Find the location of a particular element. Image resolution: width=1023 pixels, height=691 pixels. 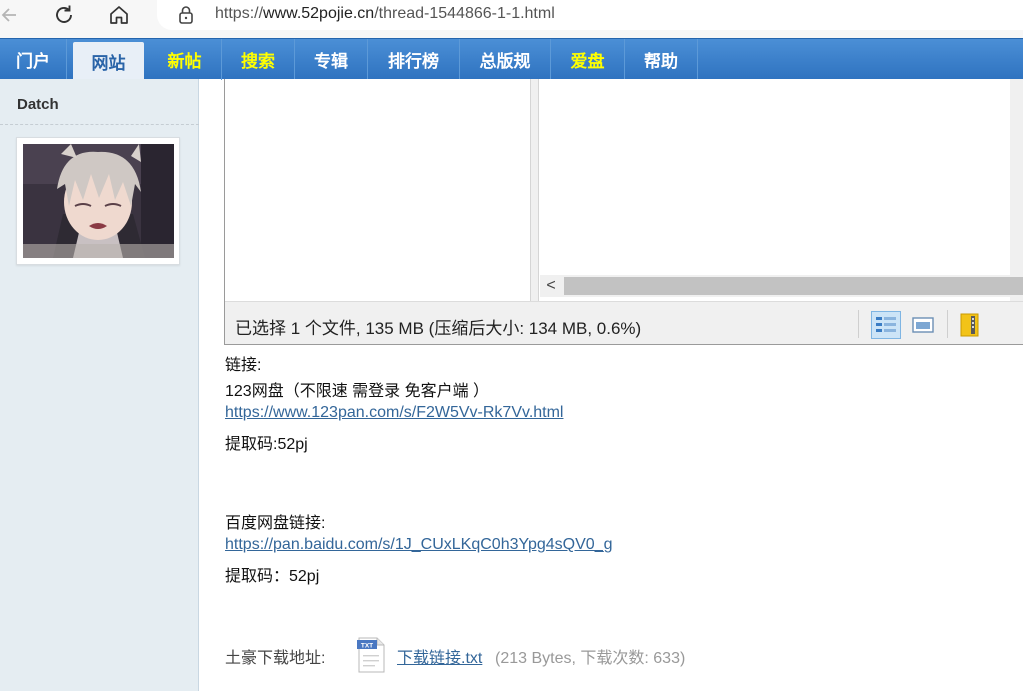

post-123pan-code: 提取码:52pj is located at coordinates (266, 444).